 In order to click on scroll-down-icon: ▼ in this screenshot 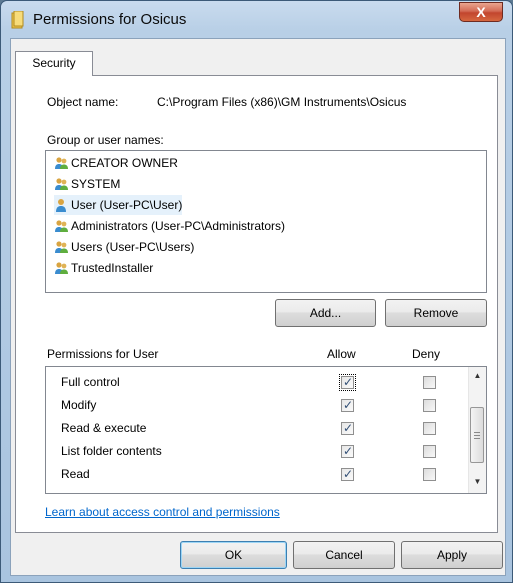, I will do `click(477, 481)`.